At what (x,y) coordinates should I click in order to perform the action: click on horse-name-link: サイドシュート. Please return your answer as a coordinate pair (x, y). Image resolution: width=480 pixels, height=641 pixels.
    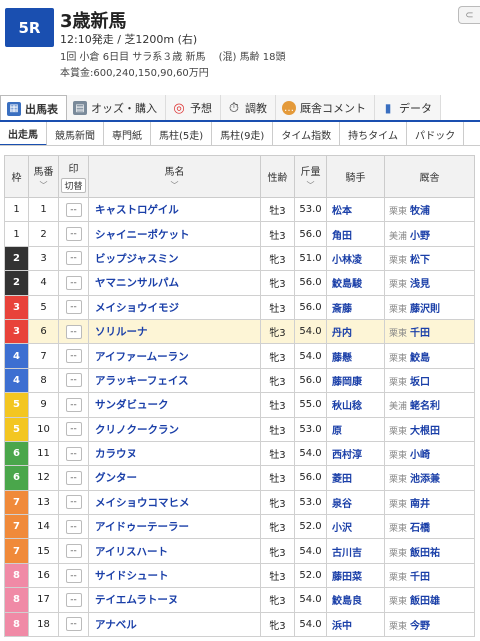
    Looking at the image, I should click on (174, 575).